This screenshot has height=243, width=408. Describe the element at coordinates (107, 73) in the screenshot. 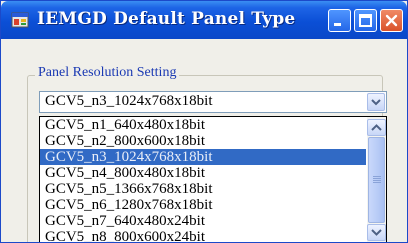

I see `groupbox-legend: Panel Resolution Setting` at that location.